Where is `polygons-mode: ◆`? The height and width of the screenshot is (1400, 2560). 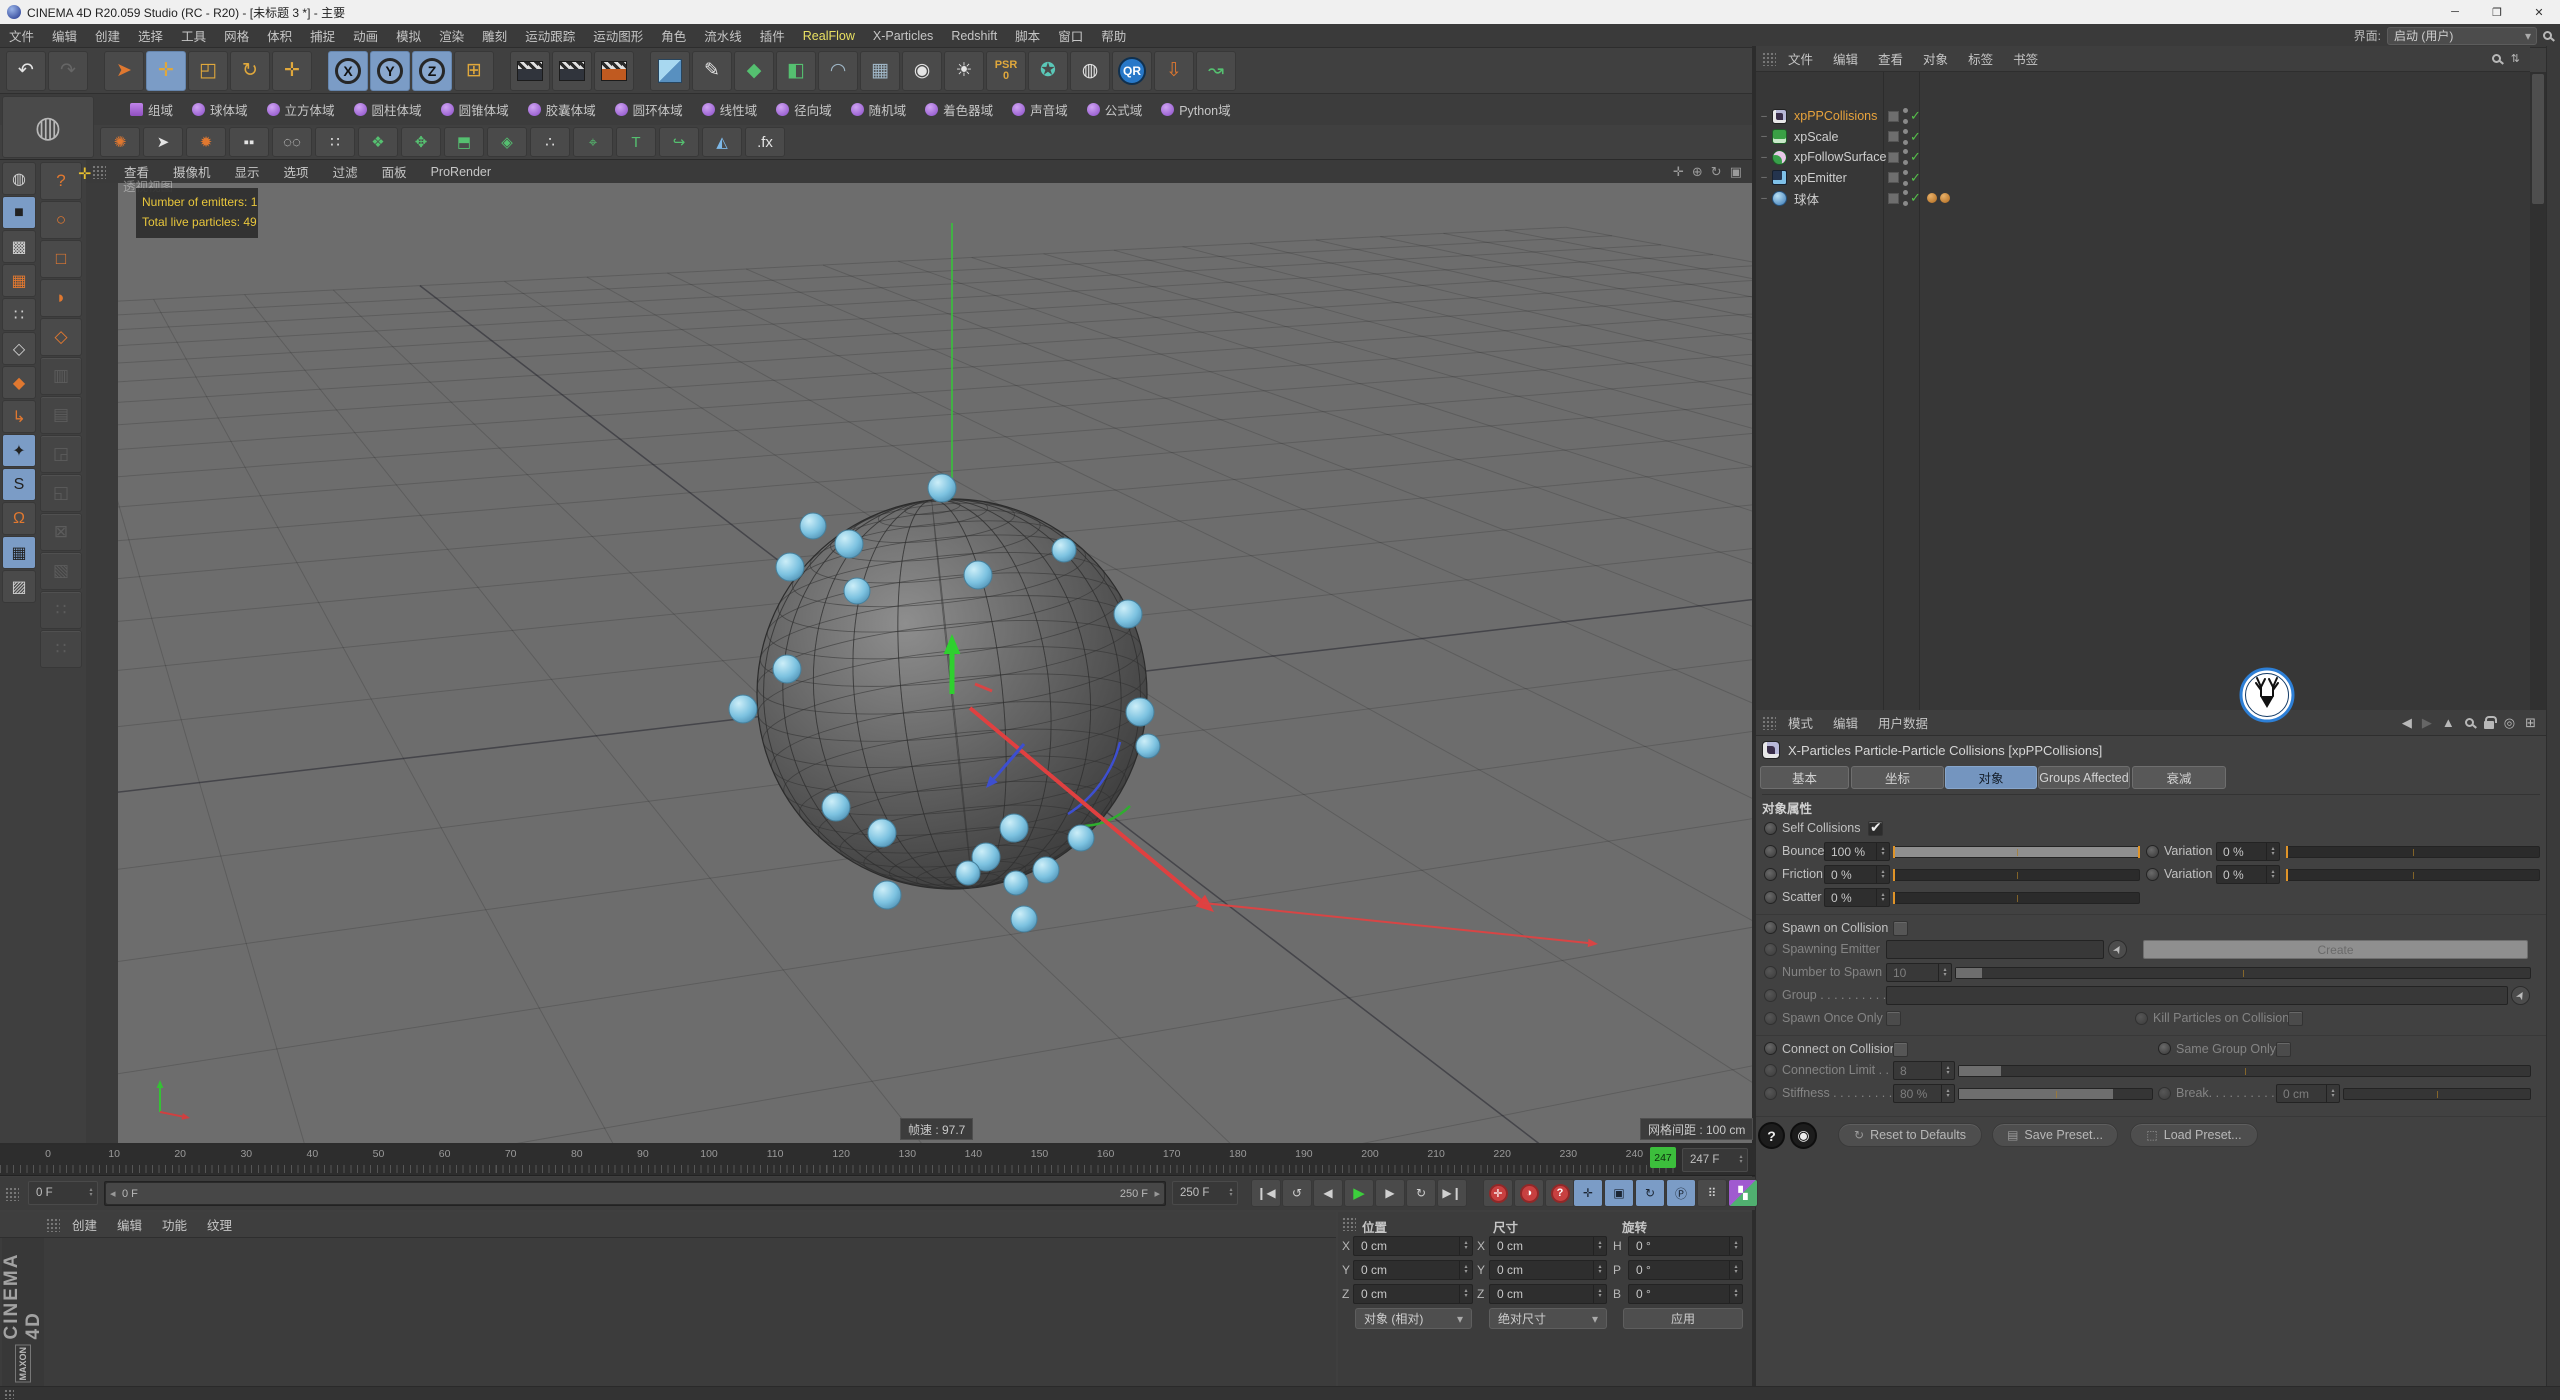 polygons-mode: ◆ is located at coordinates (19, 382).